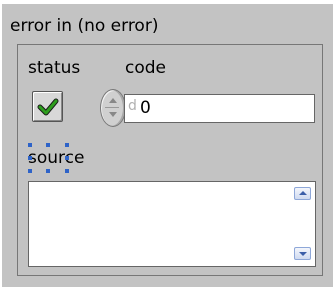 This screenshot has height=291, width=336. What do you see at coordinates (113, 114) in the screenshot?
I see `spinner-down-arrow-icon` at bounding box center [113, 114].